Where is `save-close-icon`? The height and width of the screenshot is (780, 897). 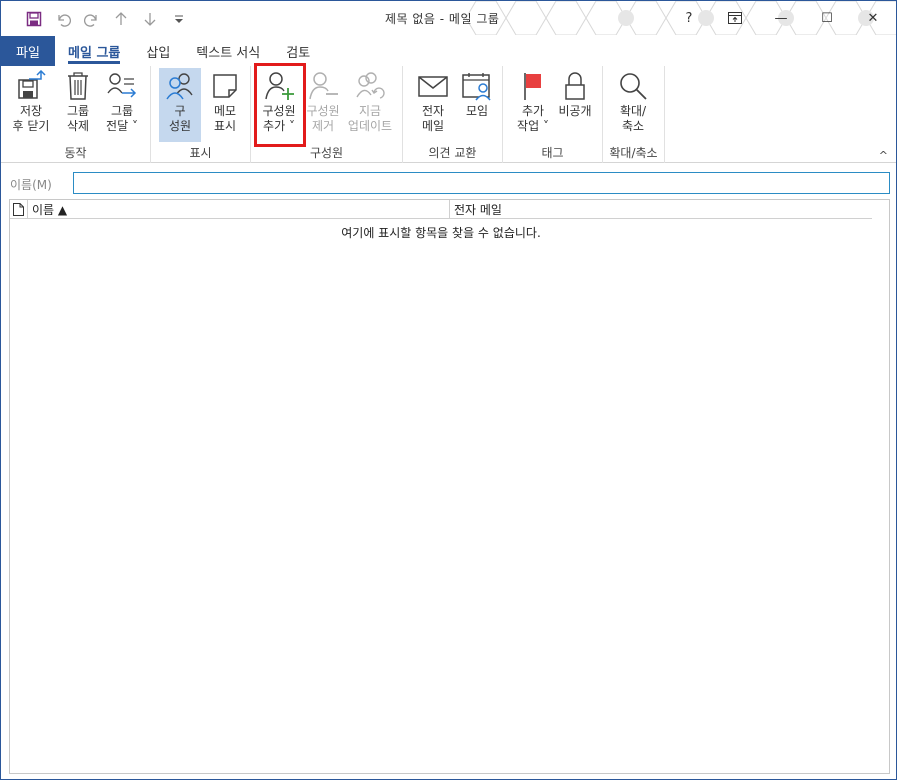
save-close-icon is located at coordinates (31, 86).